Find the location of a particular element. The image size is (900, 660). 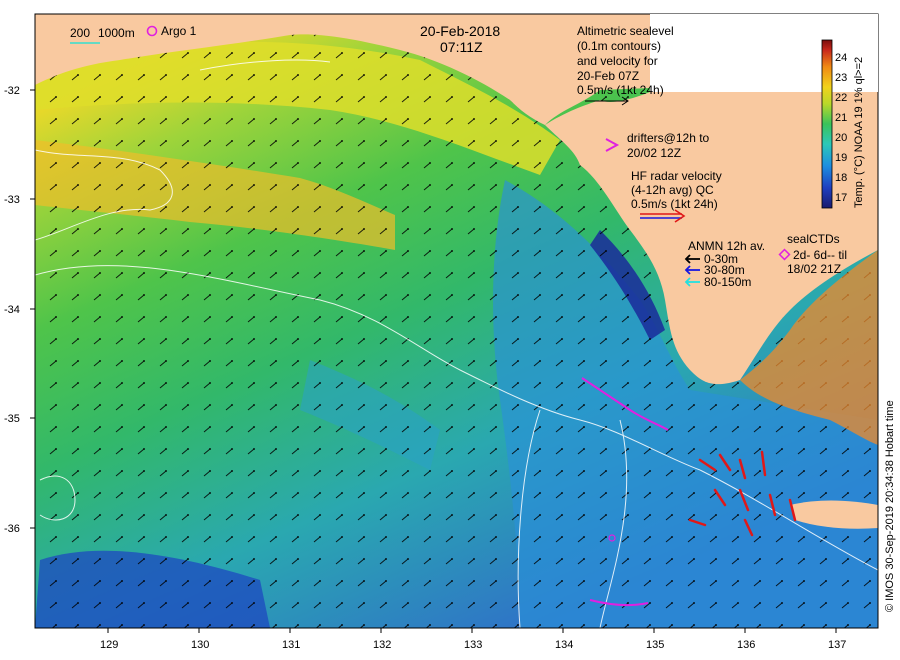

colorbar-tick-17: 17 is located at coordinates (841, 198).